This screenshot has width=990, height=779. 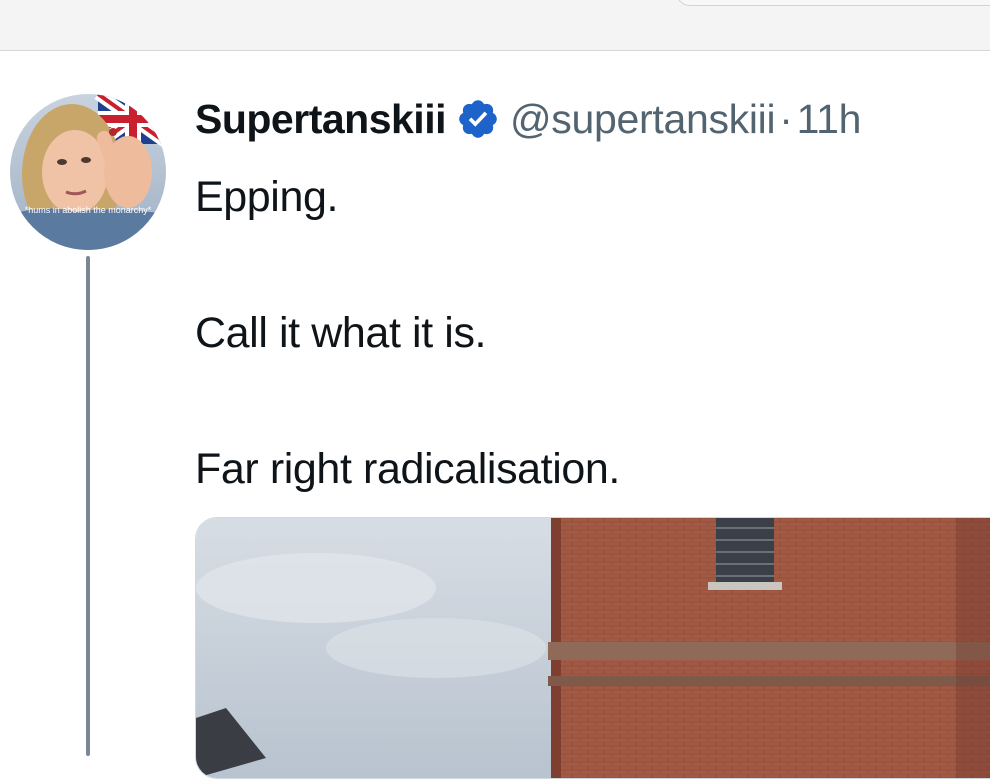 I want to click on avatar-caption: *hums in abolish the monarchy*, so click(x=88, y=210).